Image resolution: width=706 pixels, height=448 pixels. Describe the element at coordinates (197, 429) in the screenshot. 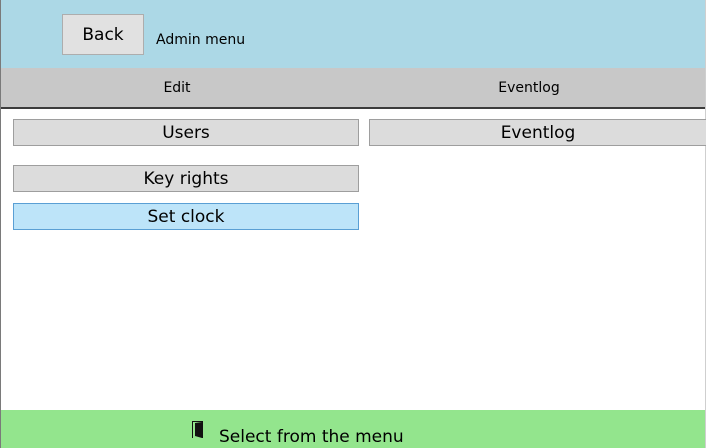

I see `door-exit-icon` at that location.